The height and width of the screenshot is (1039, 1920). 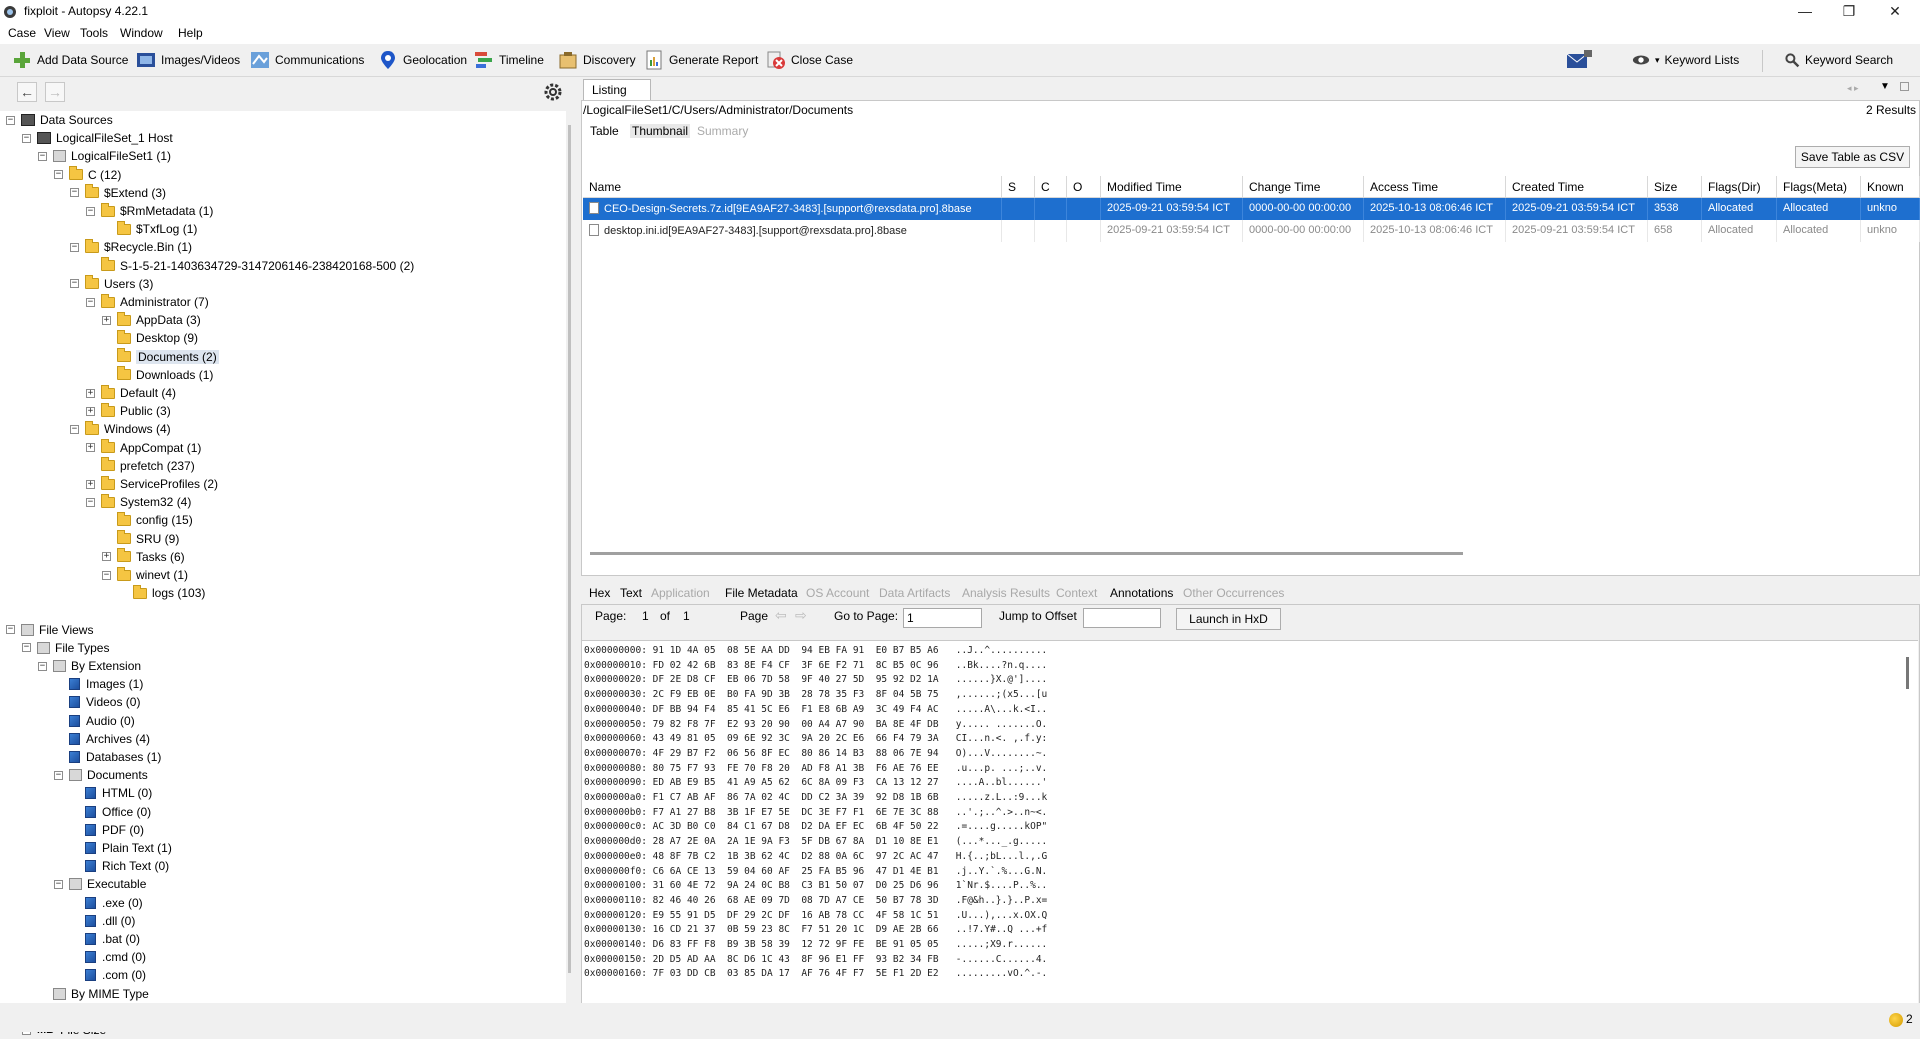 I want to click on column-header-created-time: Created Time, so click(x=1577, y=187).